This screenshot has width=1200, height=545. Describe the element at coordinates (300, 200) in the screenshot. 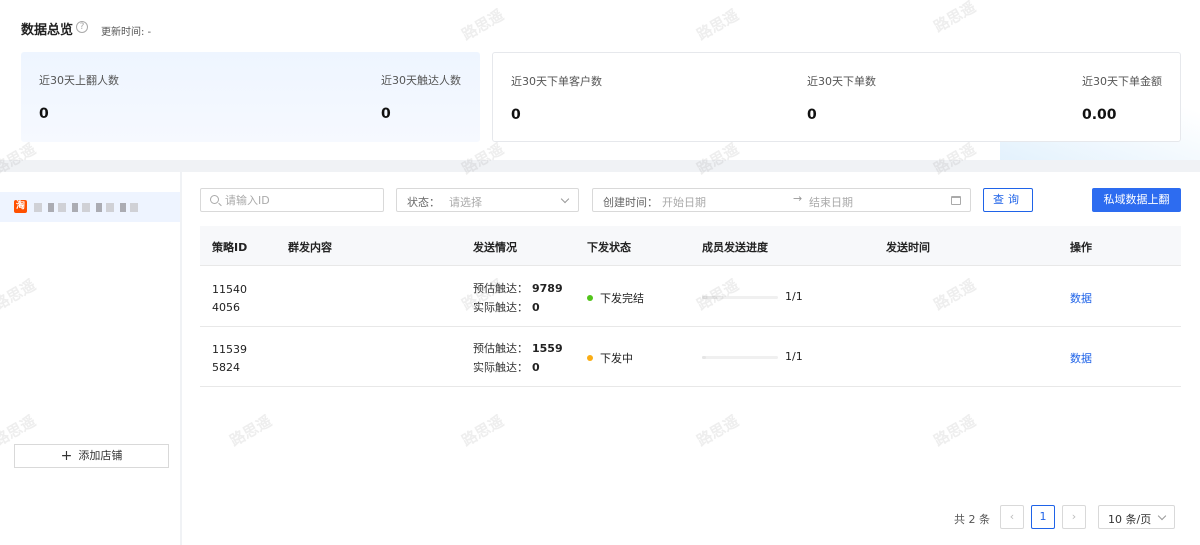

I see `id-search-input` at that location.